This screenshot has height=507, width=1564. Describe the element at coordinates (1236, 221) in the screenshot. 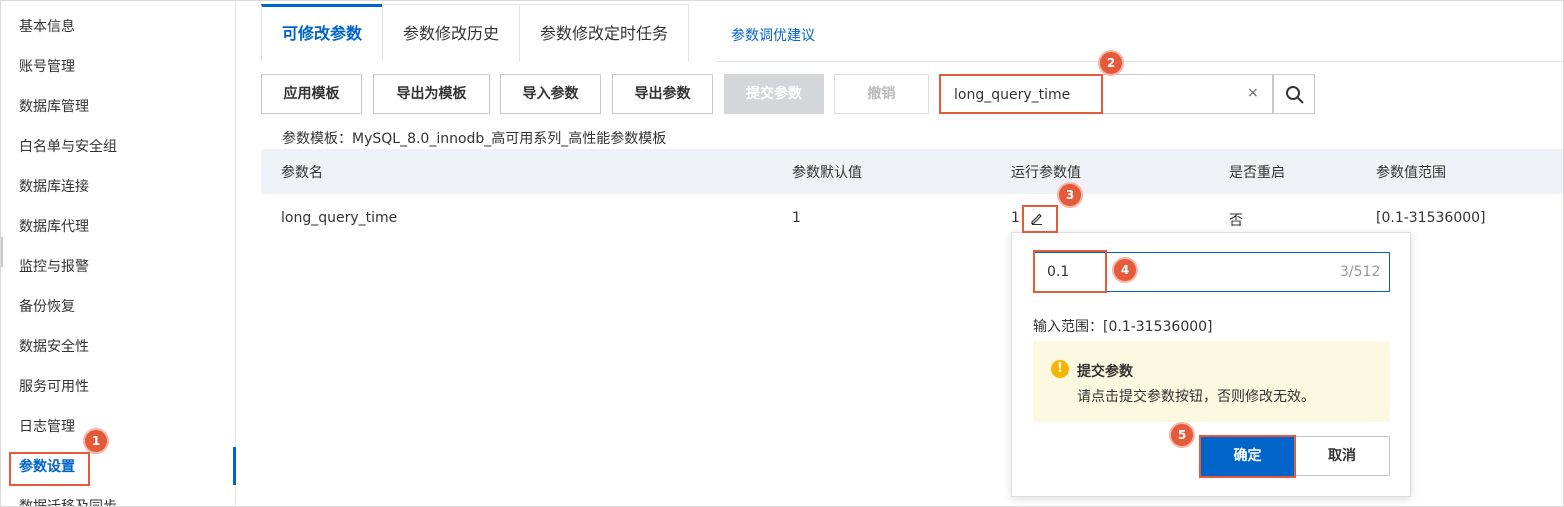

I see `cell-restart: 否` at that location.